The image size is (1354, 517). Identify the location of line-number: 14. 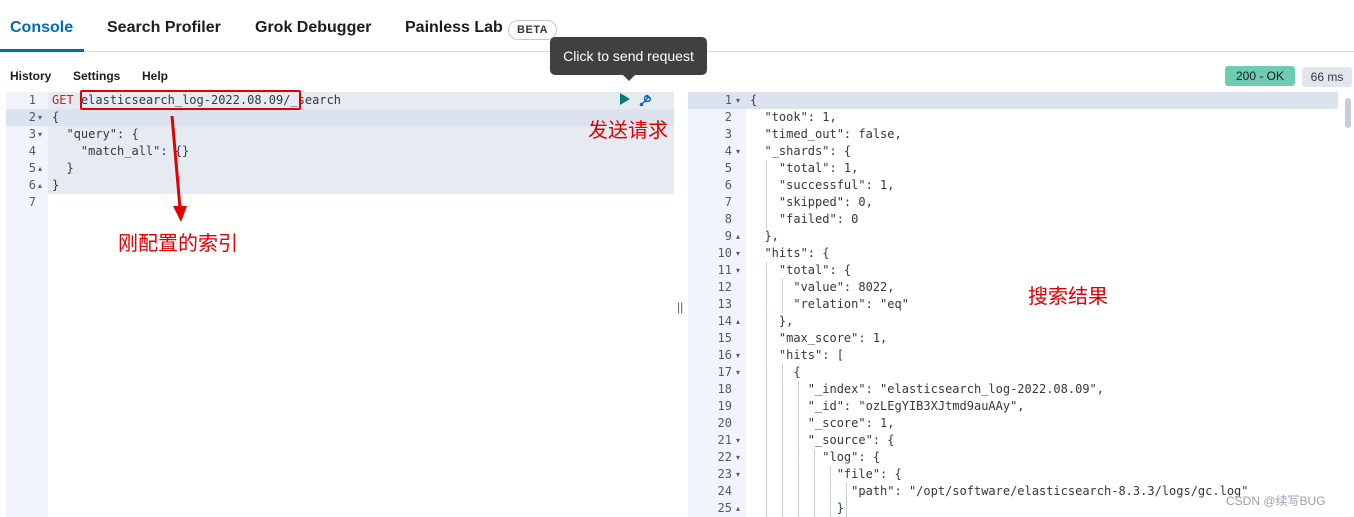
(724, 321).